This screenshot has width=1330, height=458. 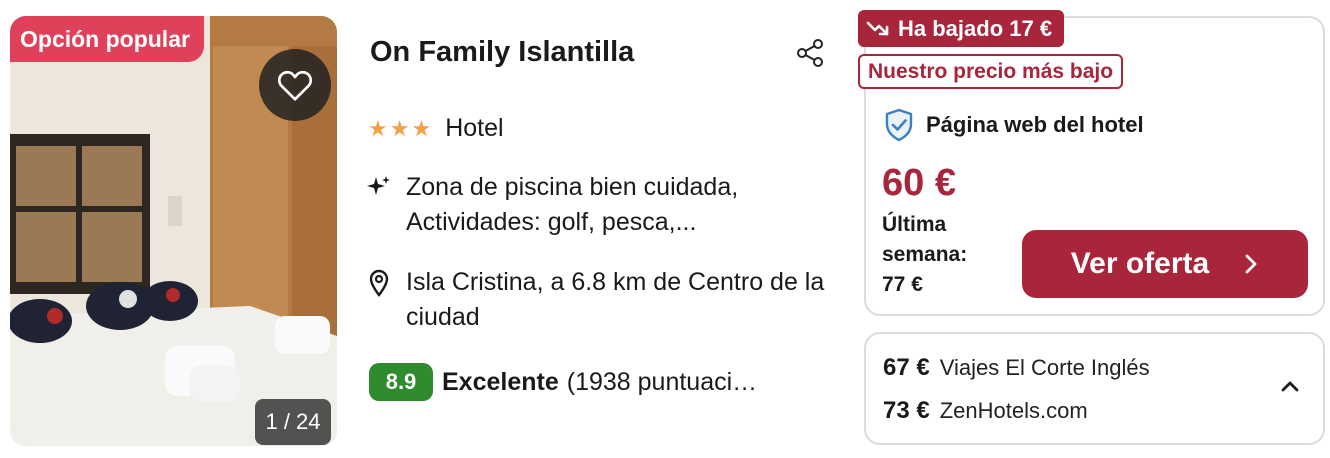 I want to click on share-button, so click(x=810, y=53).